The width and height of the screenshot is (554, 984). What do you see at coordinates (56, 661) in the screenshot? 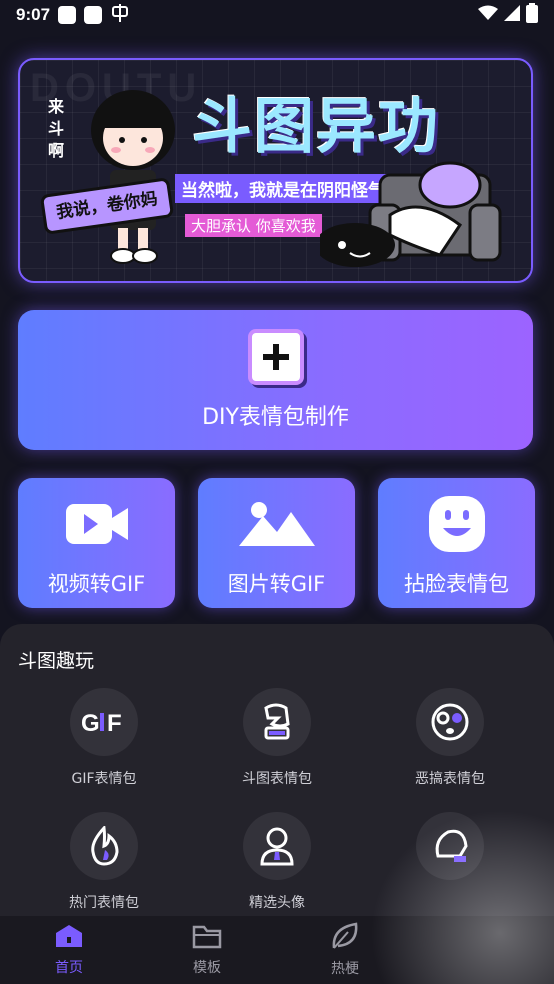
I see `section-title: 斗图趣玩` at bounding box center [56, 661].